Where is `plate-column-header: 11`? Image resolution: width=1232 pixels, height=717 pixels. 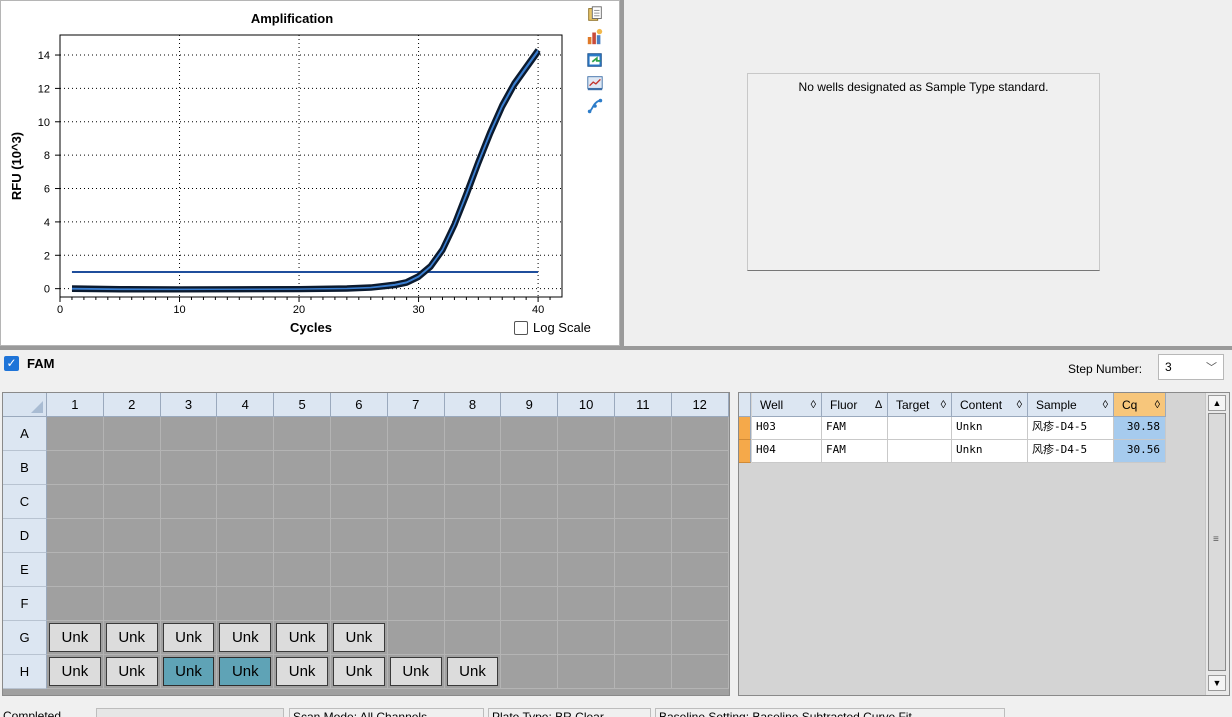 plate-column-header: 11 is located at coordinates (643, 405).